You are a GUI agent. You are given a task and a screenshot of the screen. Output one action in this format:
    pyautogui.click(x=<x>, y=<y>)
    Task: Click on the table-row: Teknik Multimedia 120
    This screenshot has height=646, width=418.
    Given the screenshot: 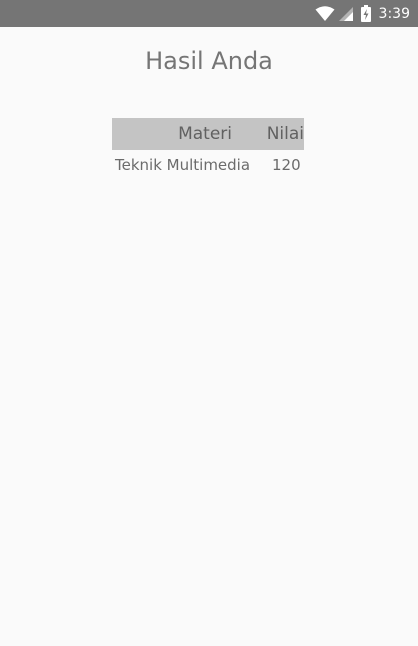 What is the action you would take?
    pyautogui.click(x=208, y=165)
    